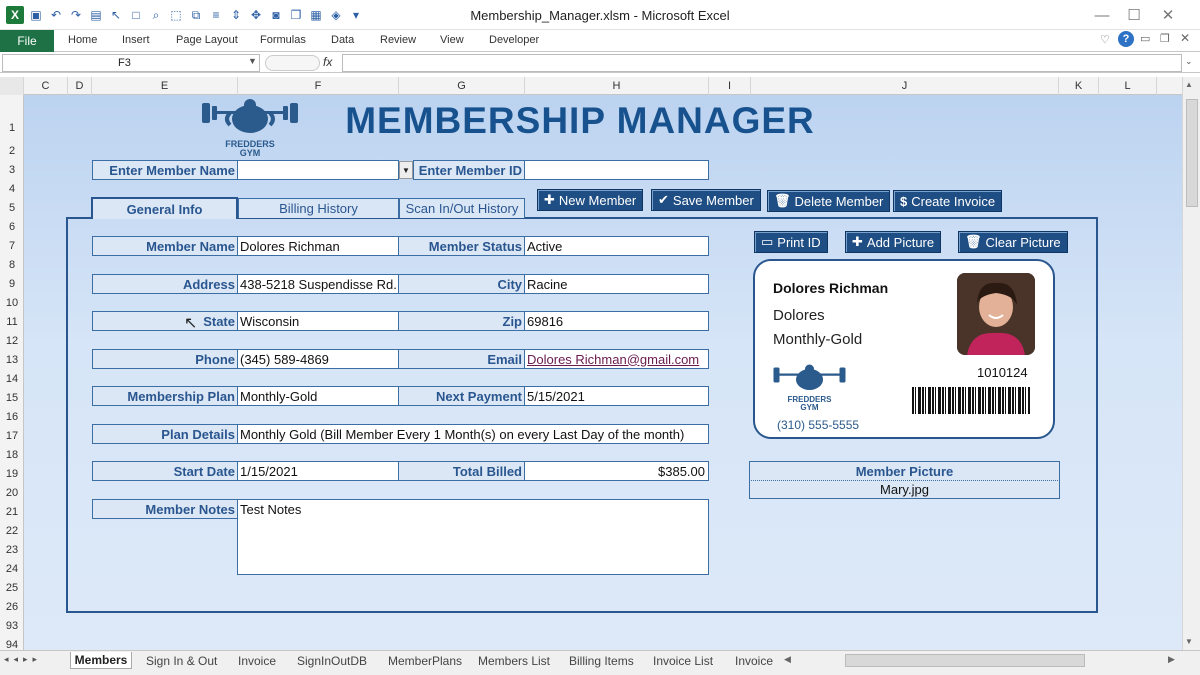  What do you see at coordinates (156, 15) in the screenshot?
I see `print-preview-icon: ⌕` at bounding box center [156, 15].